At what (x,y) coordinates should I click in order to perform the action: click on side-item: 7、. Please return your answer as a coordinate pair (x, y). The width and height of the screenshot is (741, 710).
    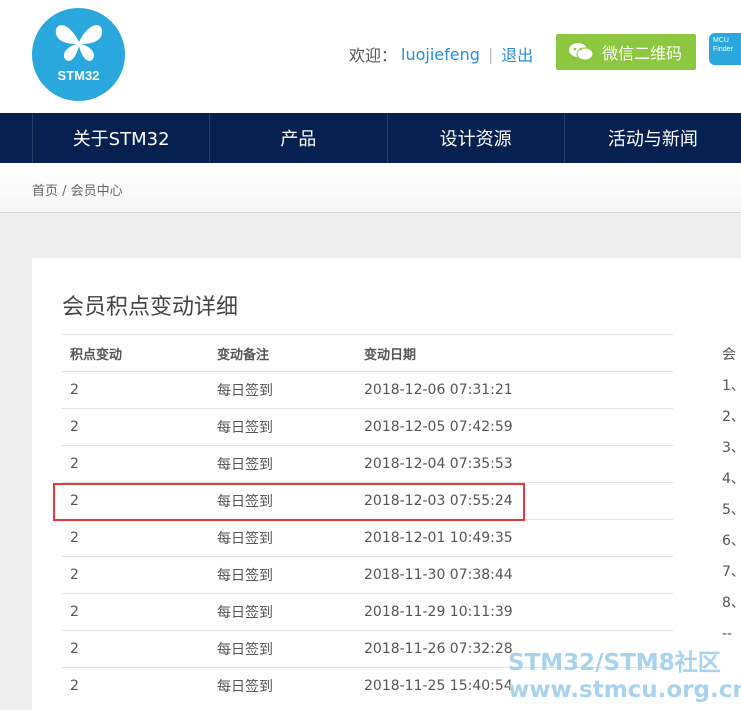
    Looking at the image, I should click on (731, 572).